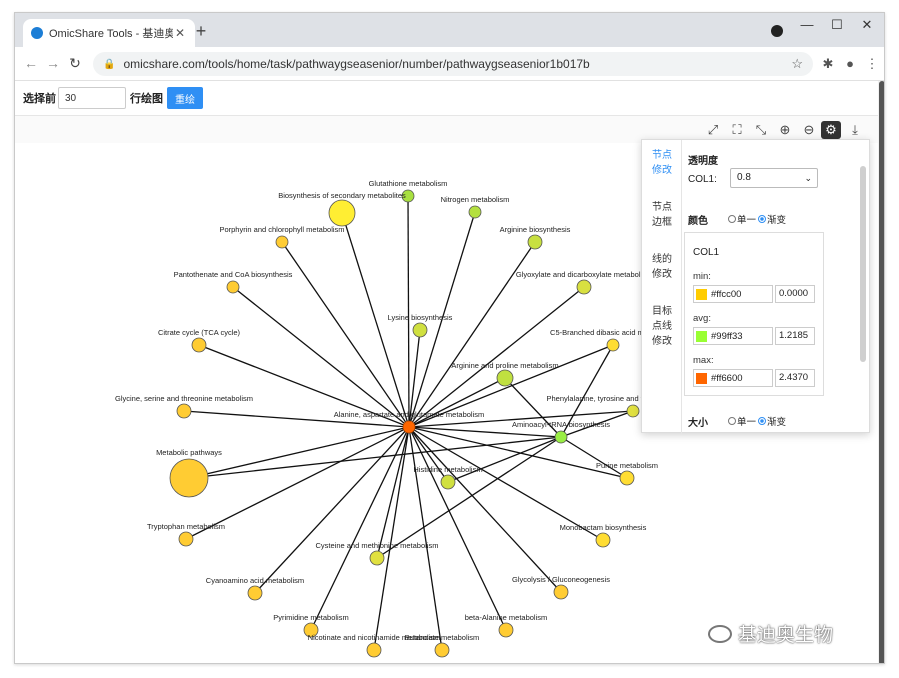 Image resolution: width=899 pixels, height=678 pixels. What do you see at coordinates (863, 264) in the screenshot?
I see `panel-scrollbar` at bounding box center [863, 264].